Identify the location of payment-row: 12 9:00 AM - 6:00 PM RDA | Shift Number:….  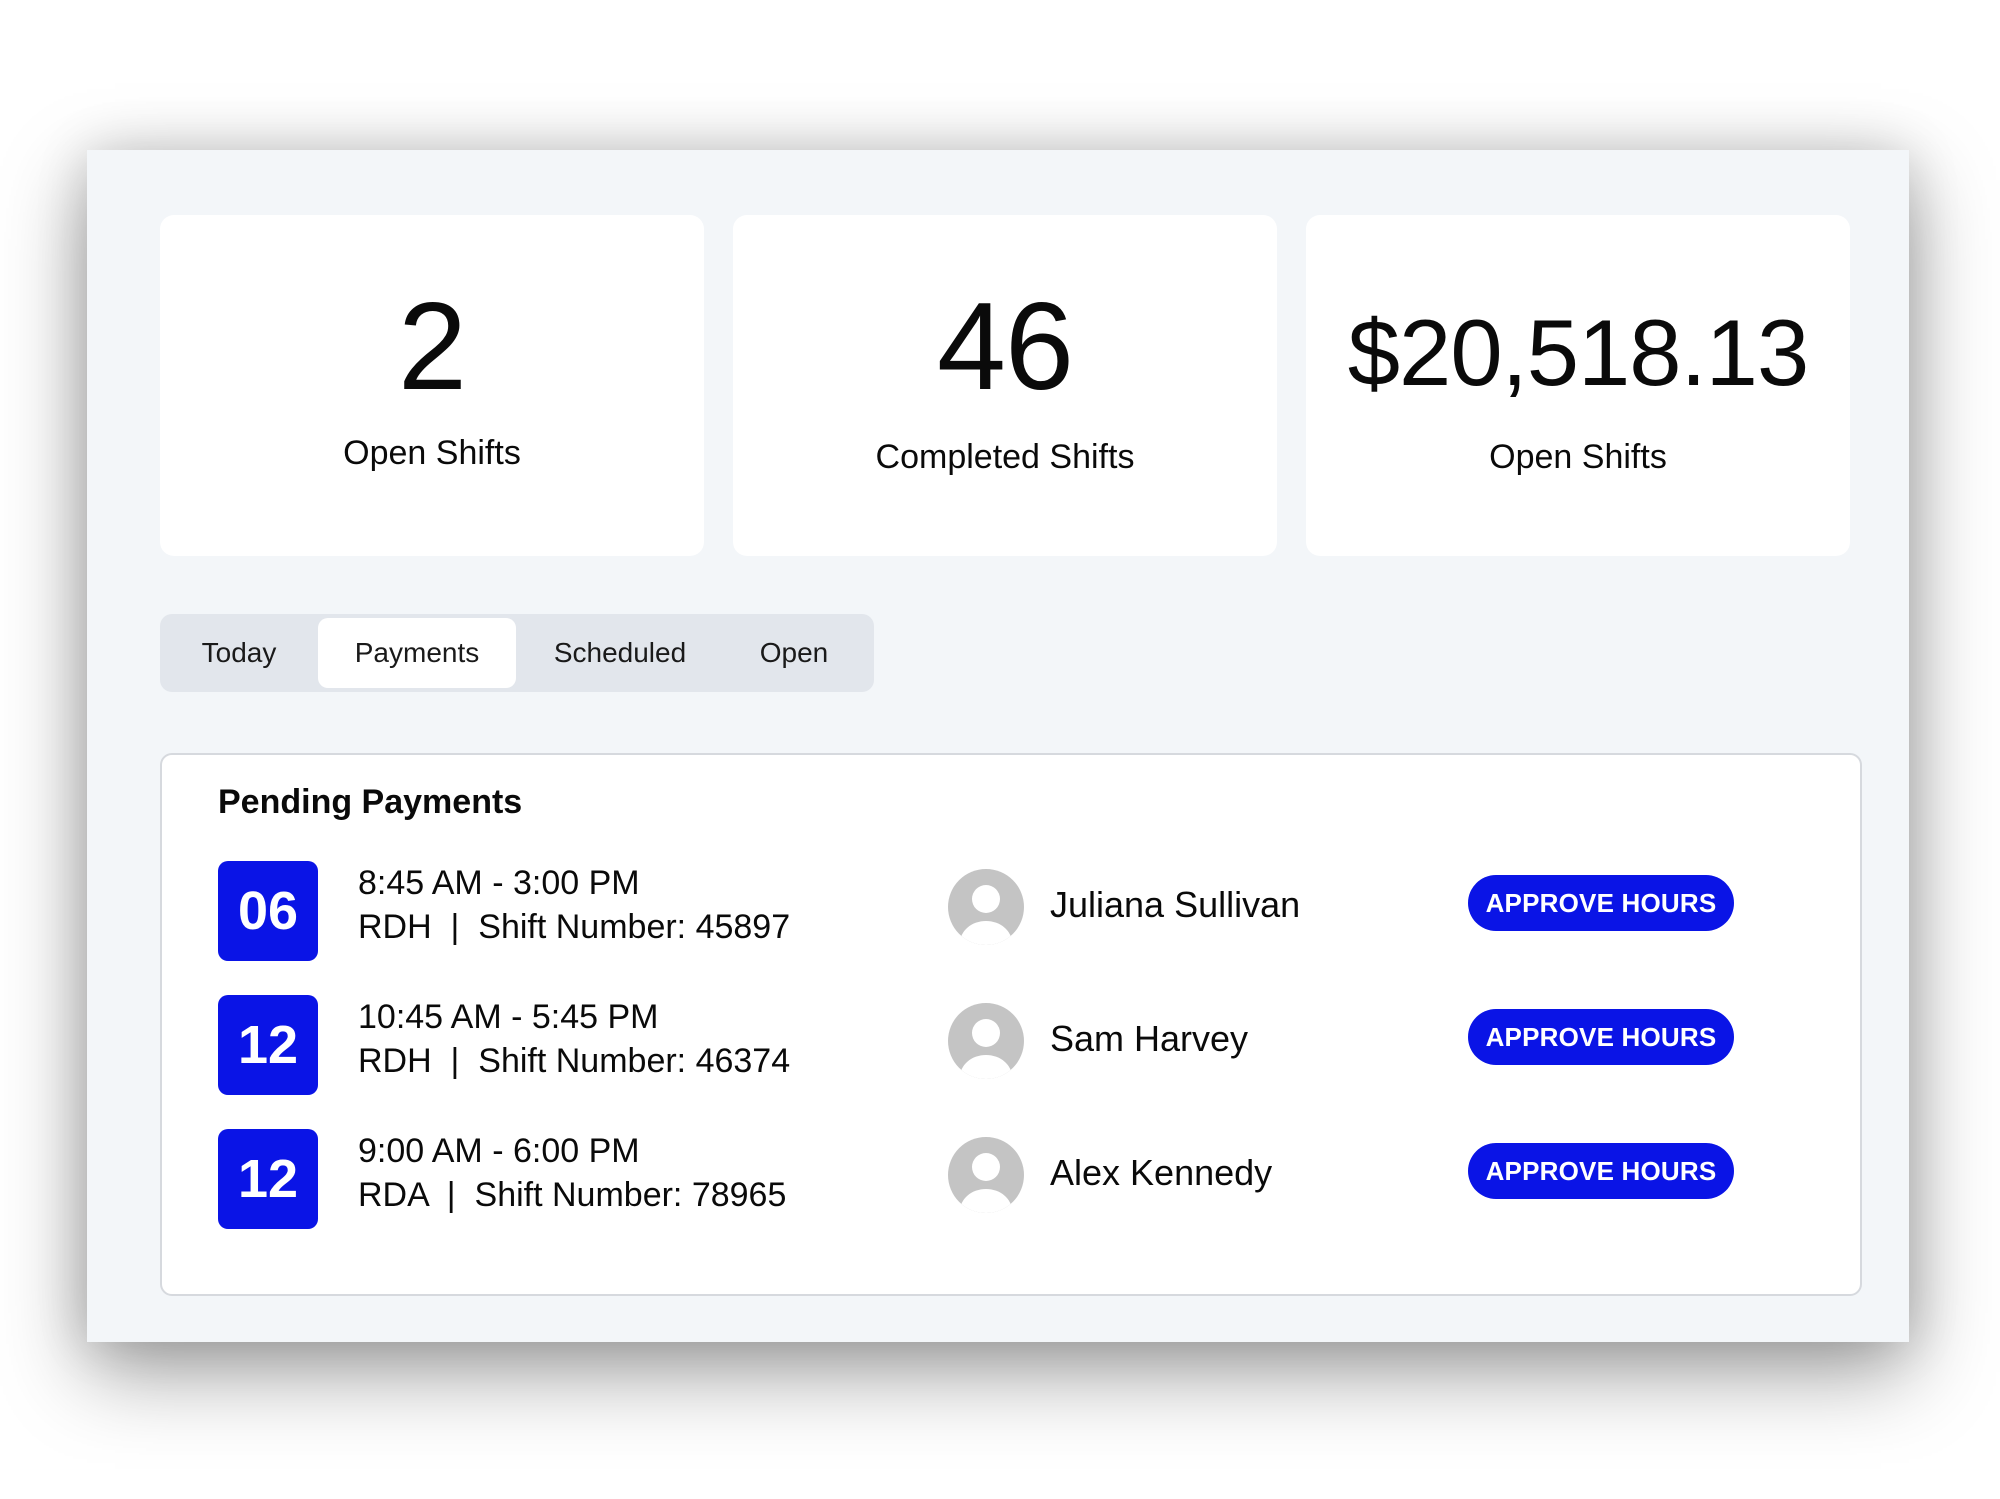
(1011, 1179).